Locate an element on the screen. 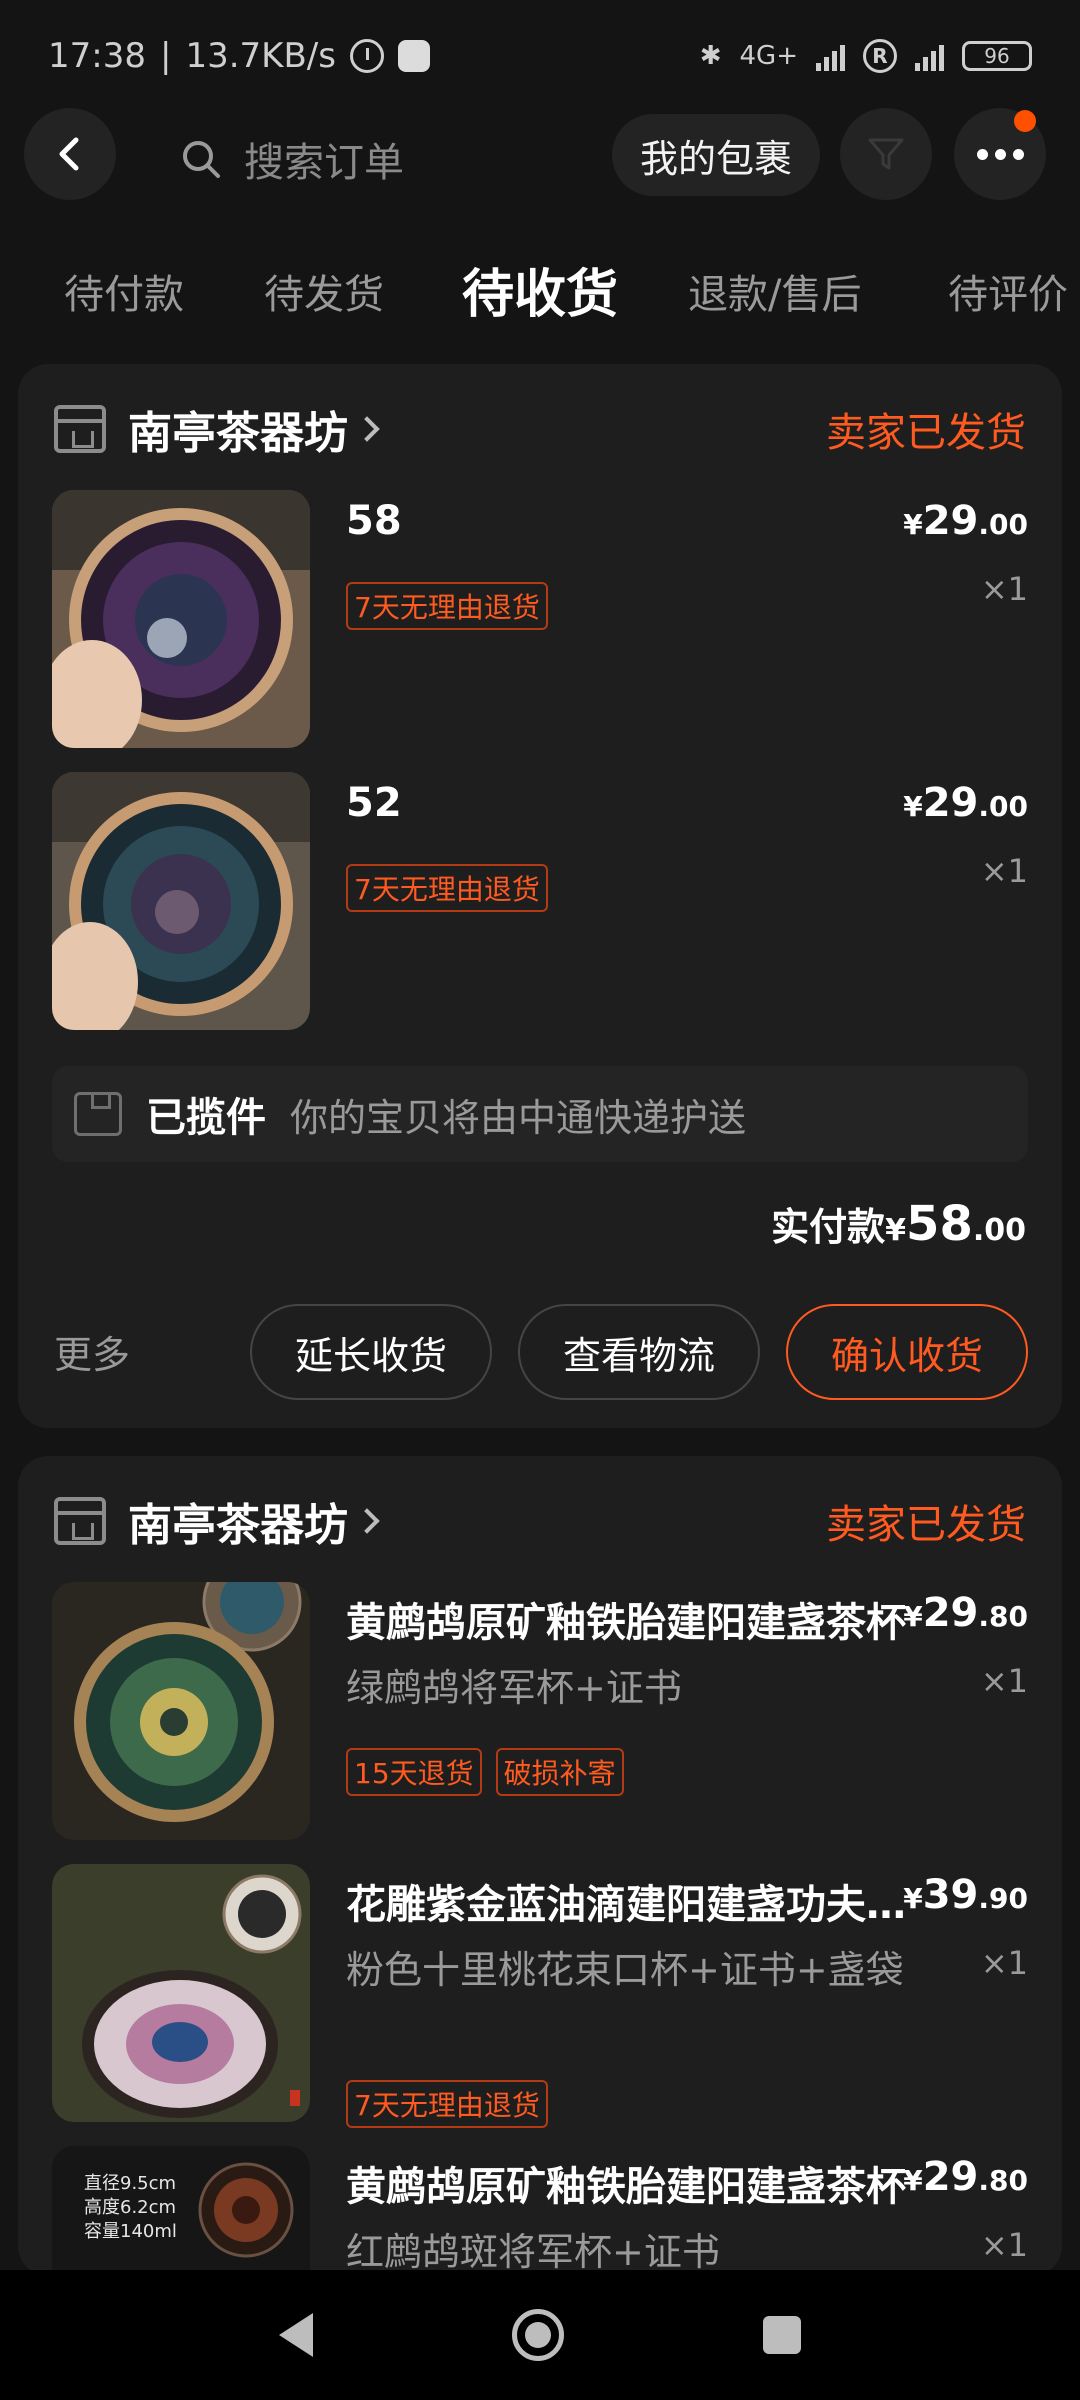  item-sku: 粉色十里桃花束口杯+证书+盏袋 is located at coordinates (625, 1970).